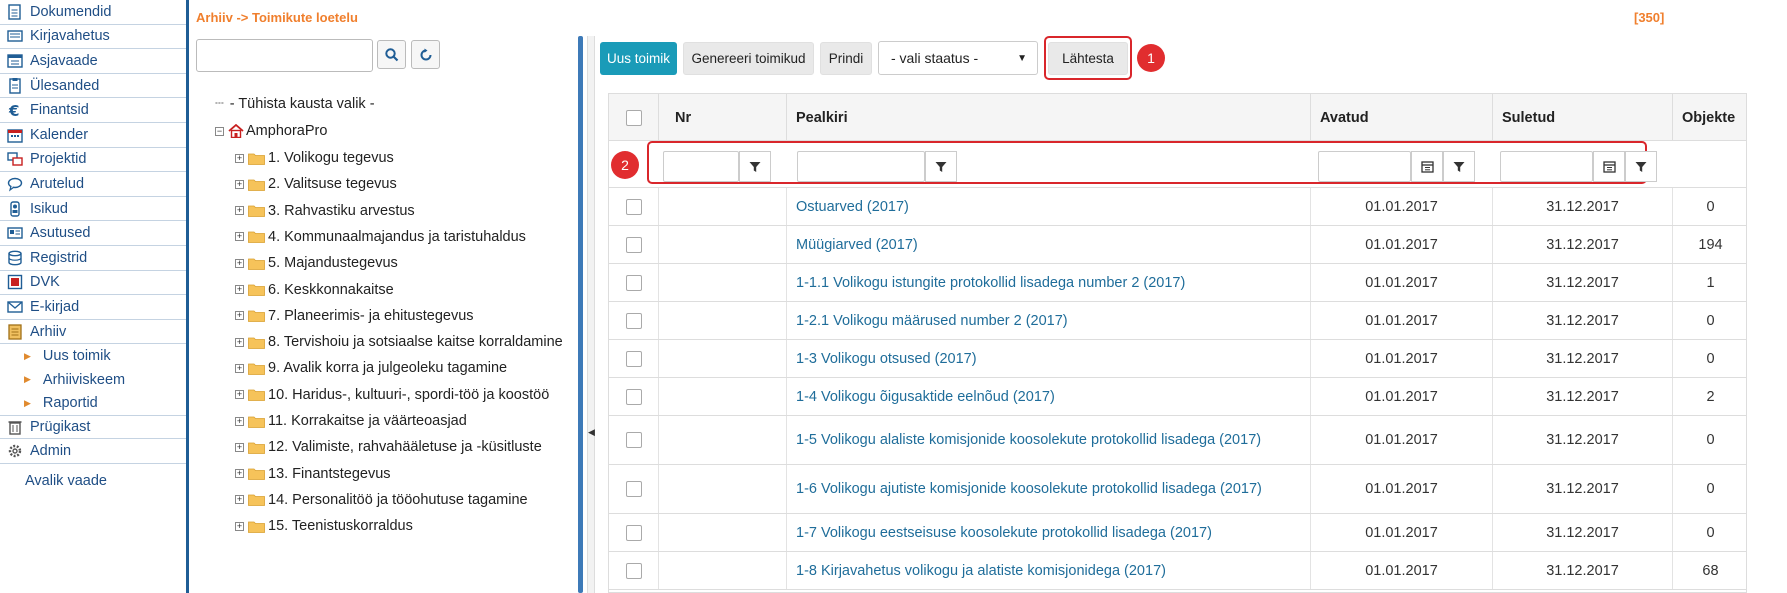 This screenshot has width=1787, height=593. What do you see at coordinates (314, 290) in the screenshot?
I see `tree-folder: + 6. Keskkonnakaitse` at bounding box center [314, 290].